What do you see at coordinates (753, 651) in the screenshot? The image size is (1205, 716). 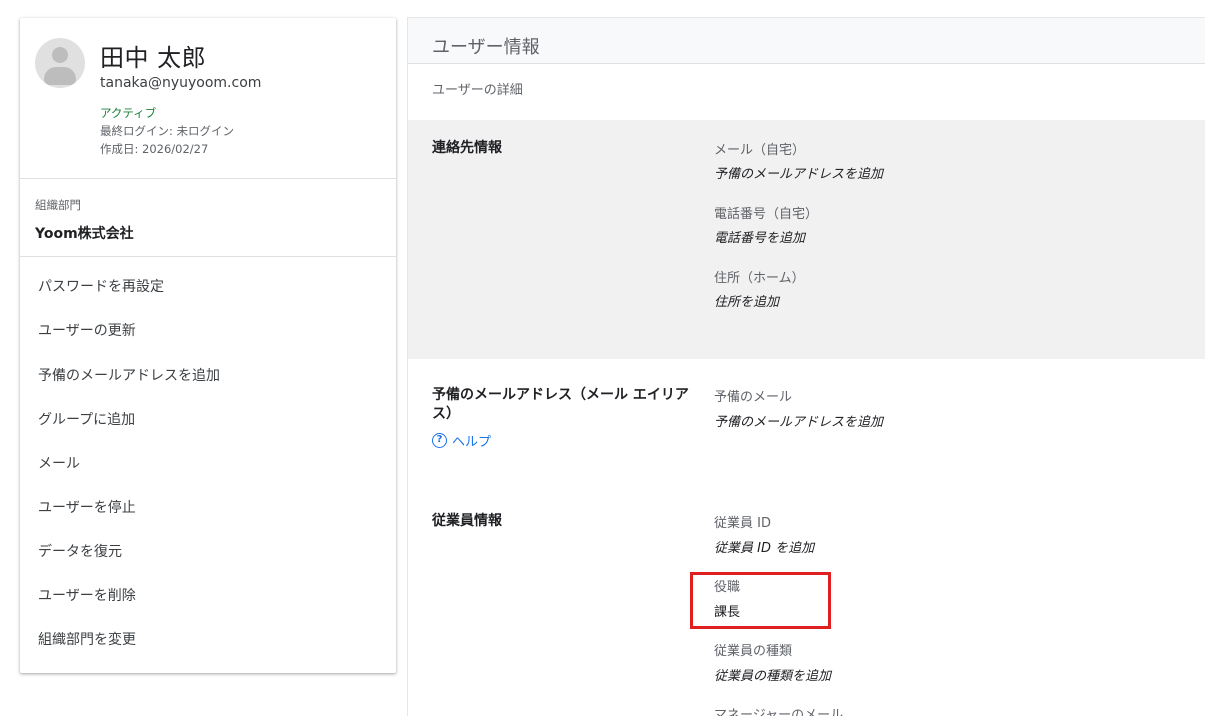 I see `employee-type-label: 従業員の種類` at bounding box center [753, 651].